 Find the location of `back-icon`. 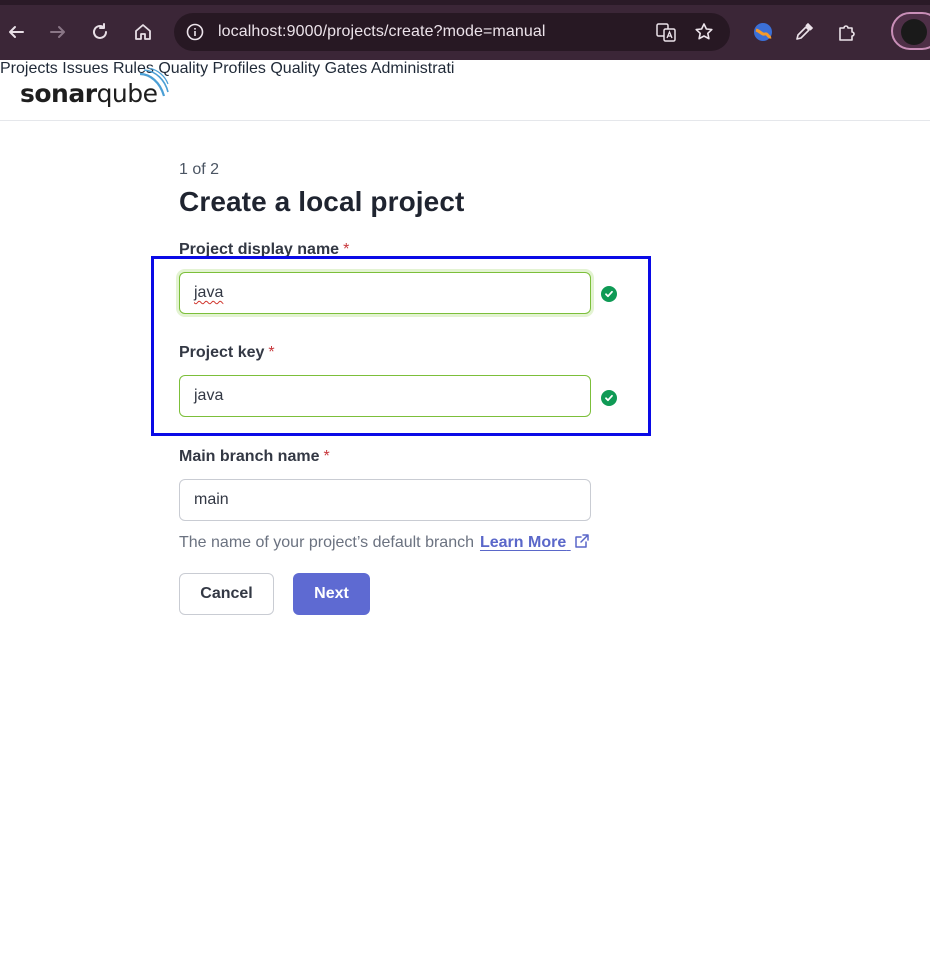

back-icon is located at coordinates (16, 32).